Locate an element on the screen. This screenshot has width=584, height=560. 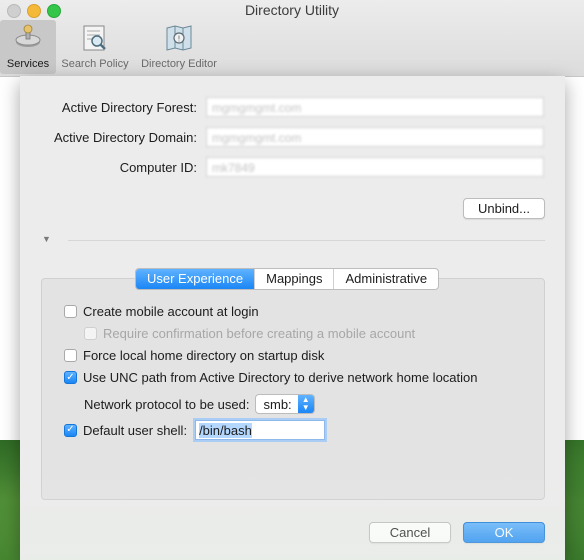
toolbar-directory-editor-label: Directory Editor is located at coordinates (179, 64).